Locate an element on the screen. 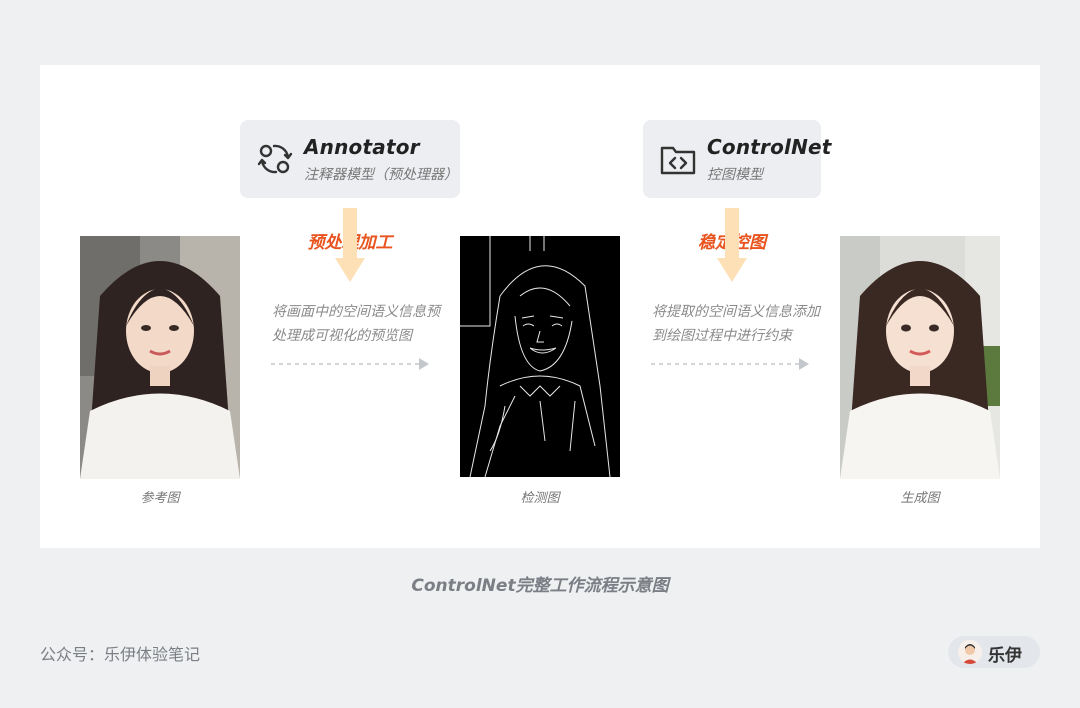 This screenshot has height=708, width=1080. step2-desc-line2: 到绘图过程中进行约束 is located at coordinates (722, 336).